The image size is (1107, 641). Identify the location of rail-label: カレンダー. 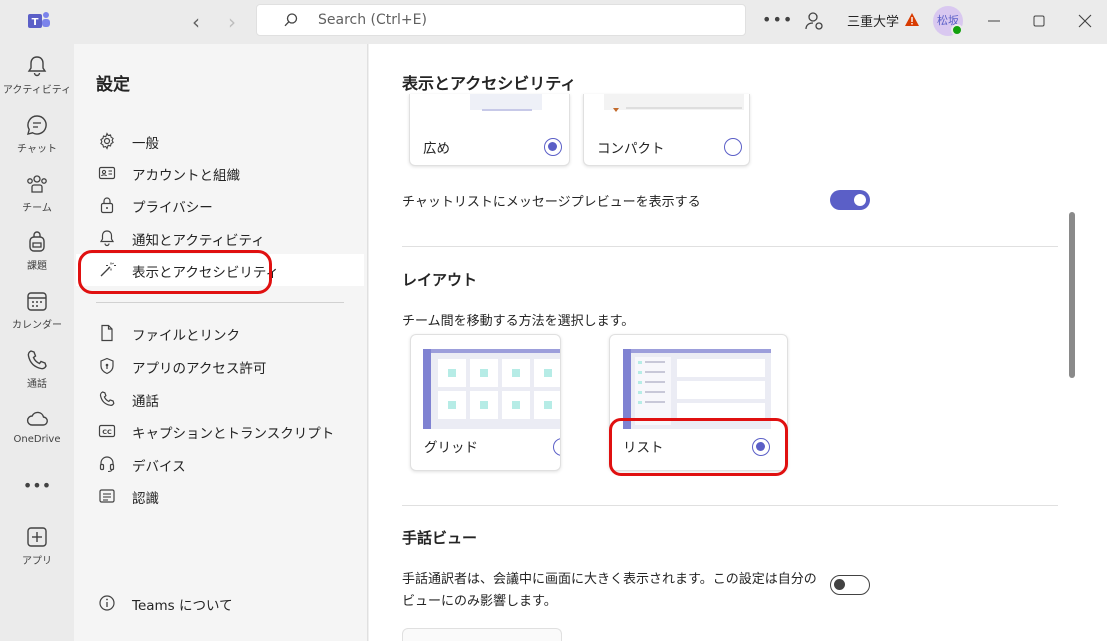
(37, 325).